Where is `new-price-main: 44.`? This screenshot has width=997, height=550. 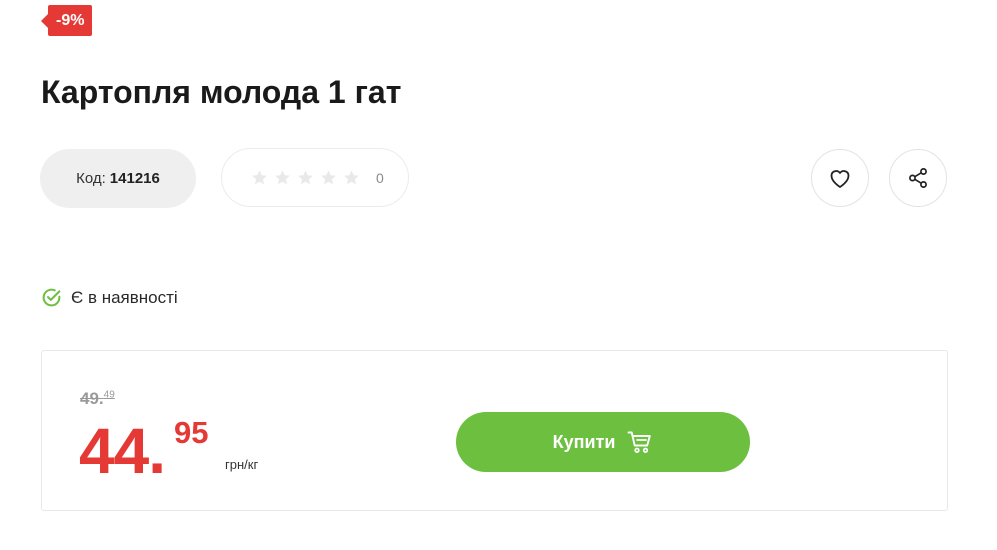 new-price-main: 44. is located at coordinates (122, 451).